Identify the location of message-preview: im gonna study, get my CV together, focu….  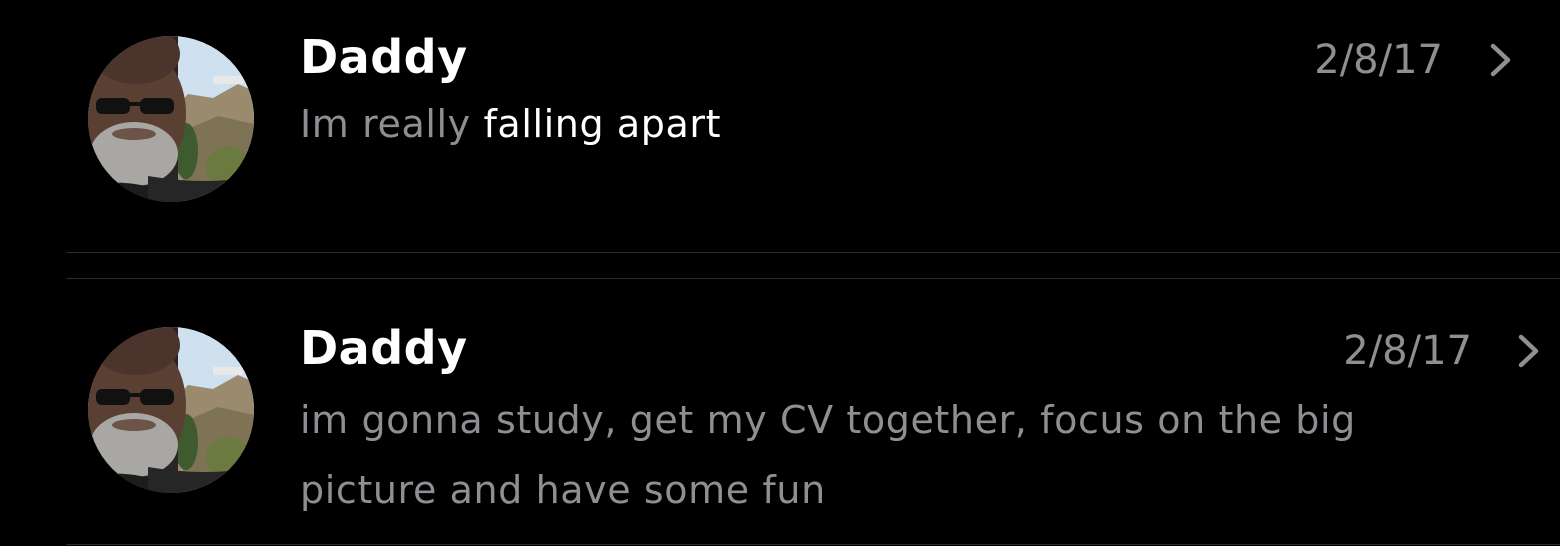
(828, 455).